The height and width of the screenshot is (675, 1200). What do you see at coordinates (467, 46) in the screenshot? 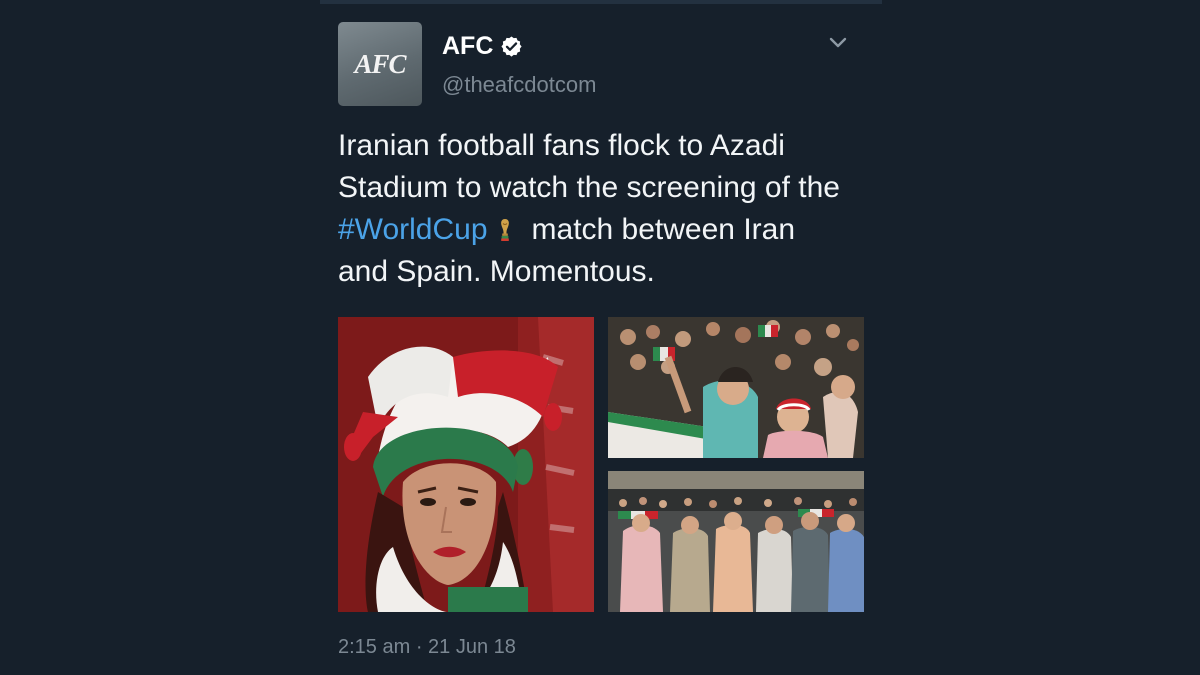
I see `display-name: AFC` at bounding box center [467, 46].